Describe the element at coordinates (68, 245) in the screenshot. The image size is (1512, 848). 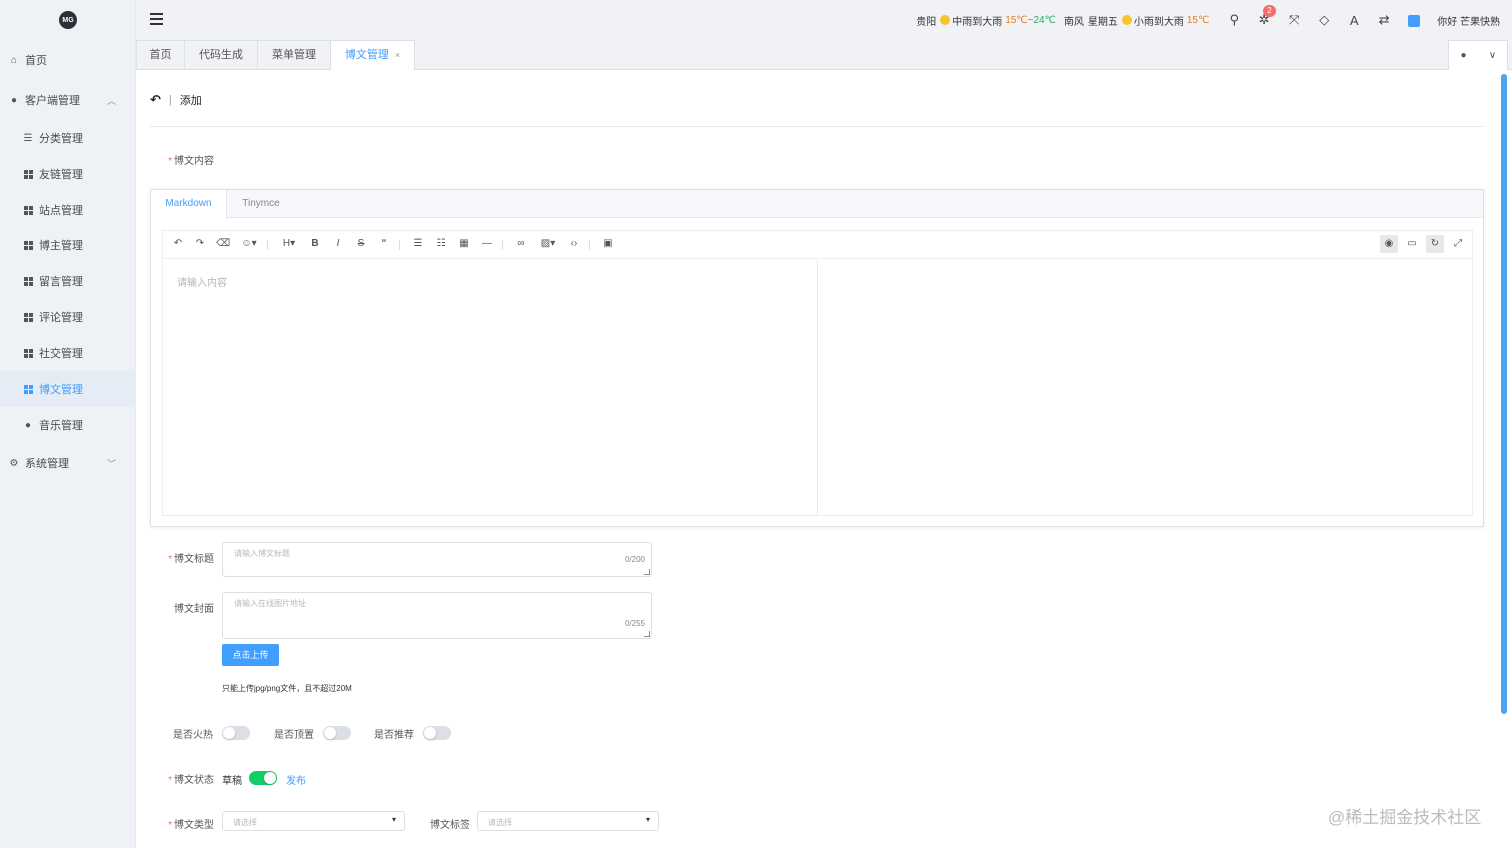
I see `sidebar-item-blogger: 博主管理` at that location.